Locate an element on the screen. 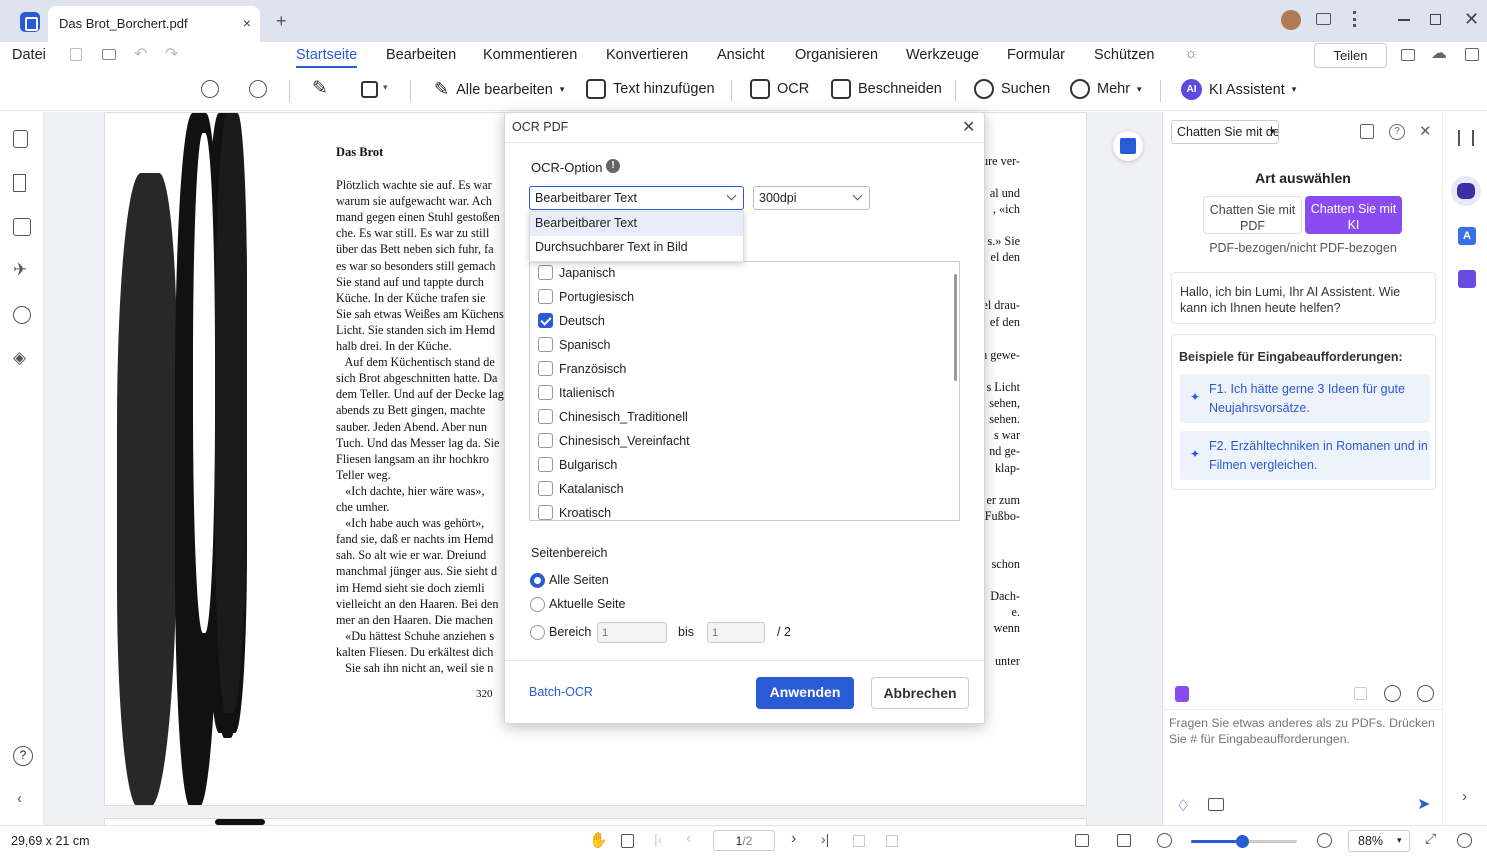 Image resolution: width=1487 pixels, height=856 pixels. menu-formular: Formular is located at coordinates (1036, 55).